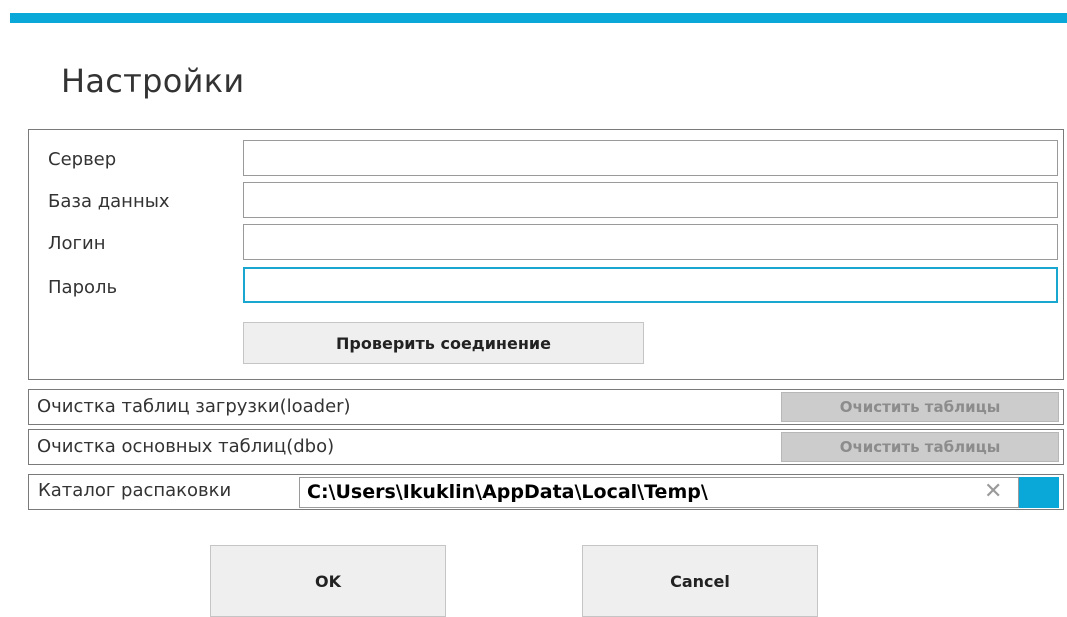 This screenshot has height=617, width=1067. I want to click on unpack-directory-input: C:\Users\Ikuklin\AppData\Local\Temp\ ✕, so click(659, 492).